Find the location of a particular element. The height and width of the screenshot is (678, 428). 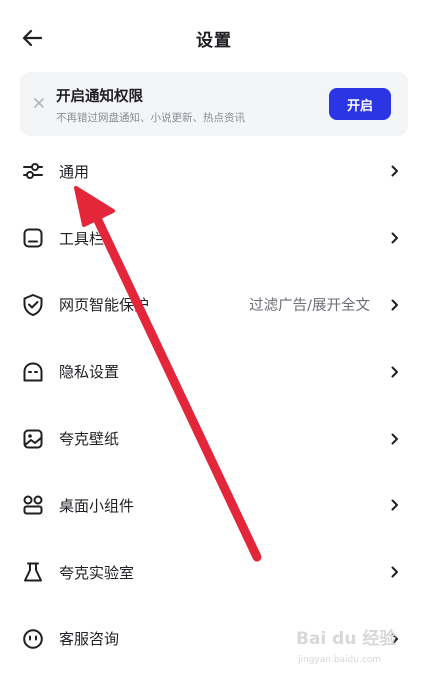

close-icon is located at coordinates (39, 103).